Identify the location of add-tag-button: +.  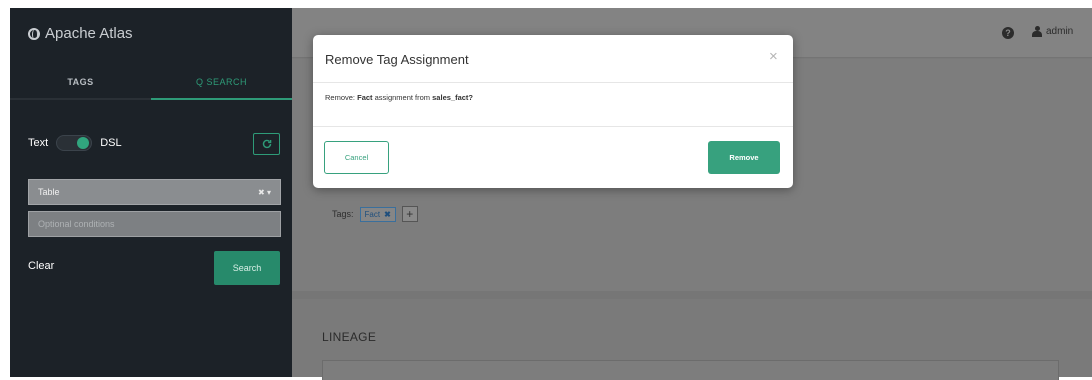
(409, 214).